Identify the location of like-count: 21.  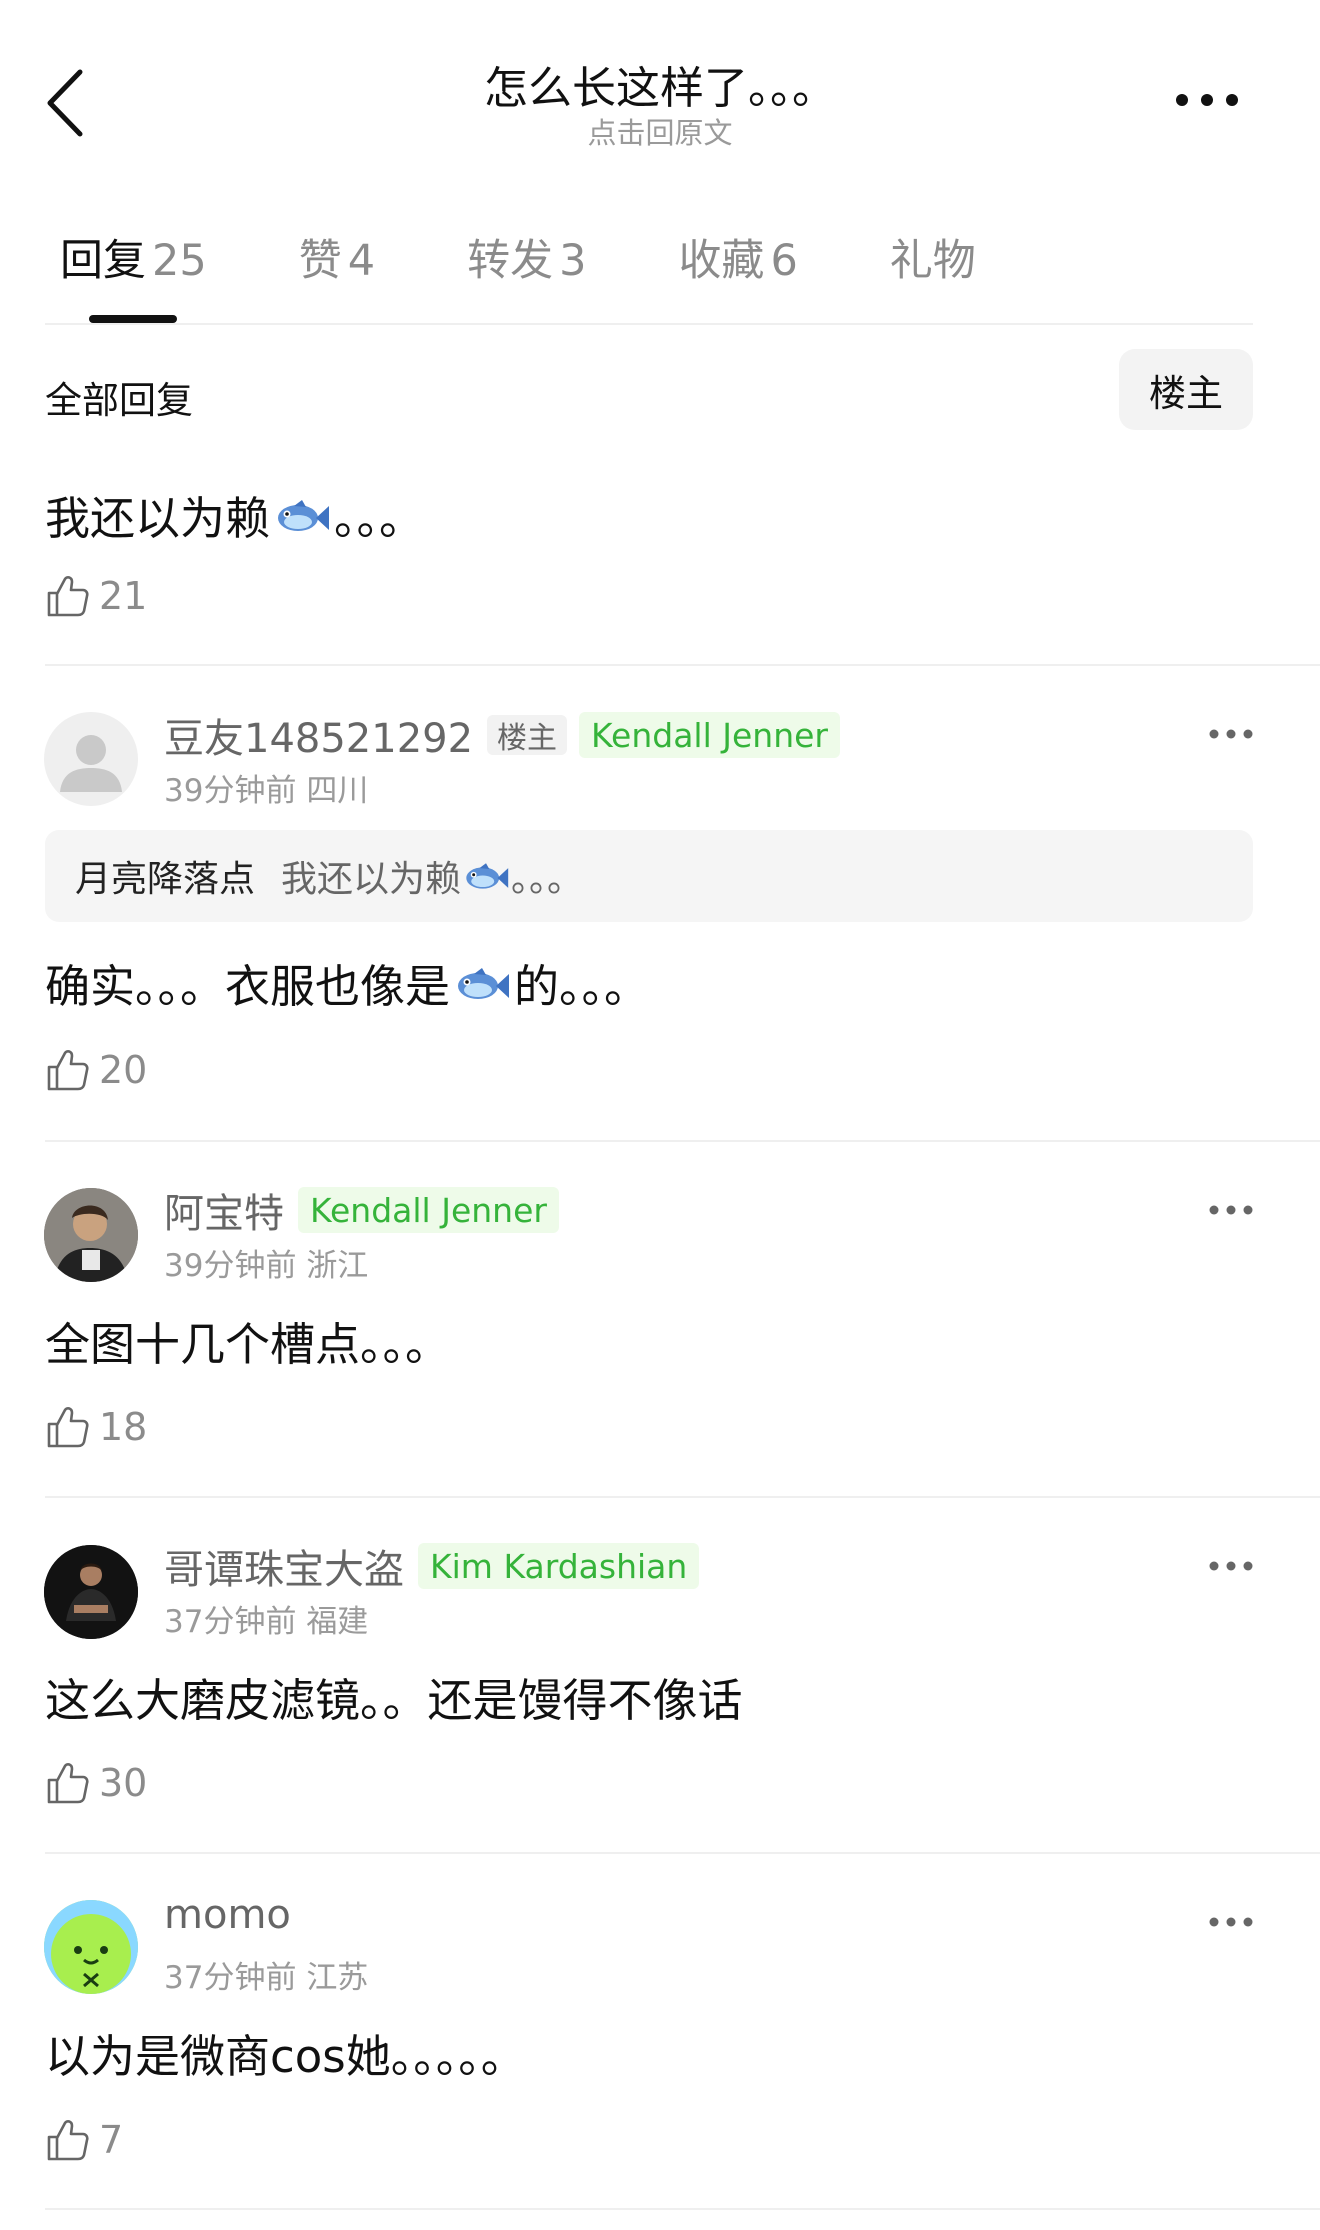
(123, 596).